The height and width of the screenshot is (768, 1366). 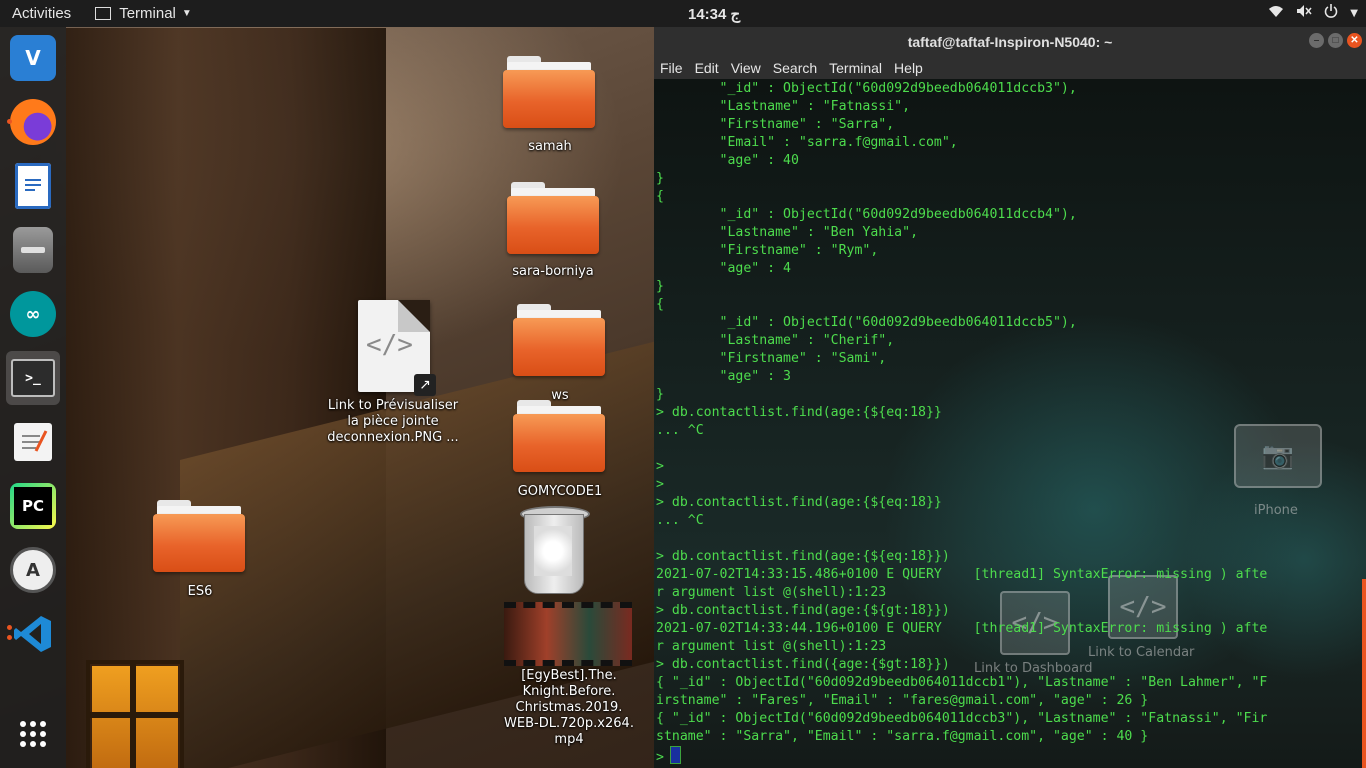 I want to click on code-file-icon: </> ↗, so click(x=397, y=348).